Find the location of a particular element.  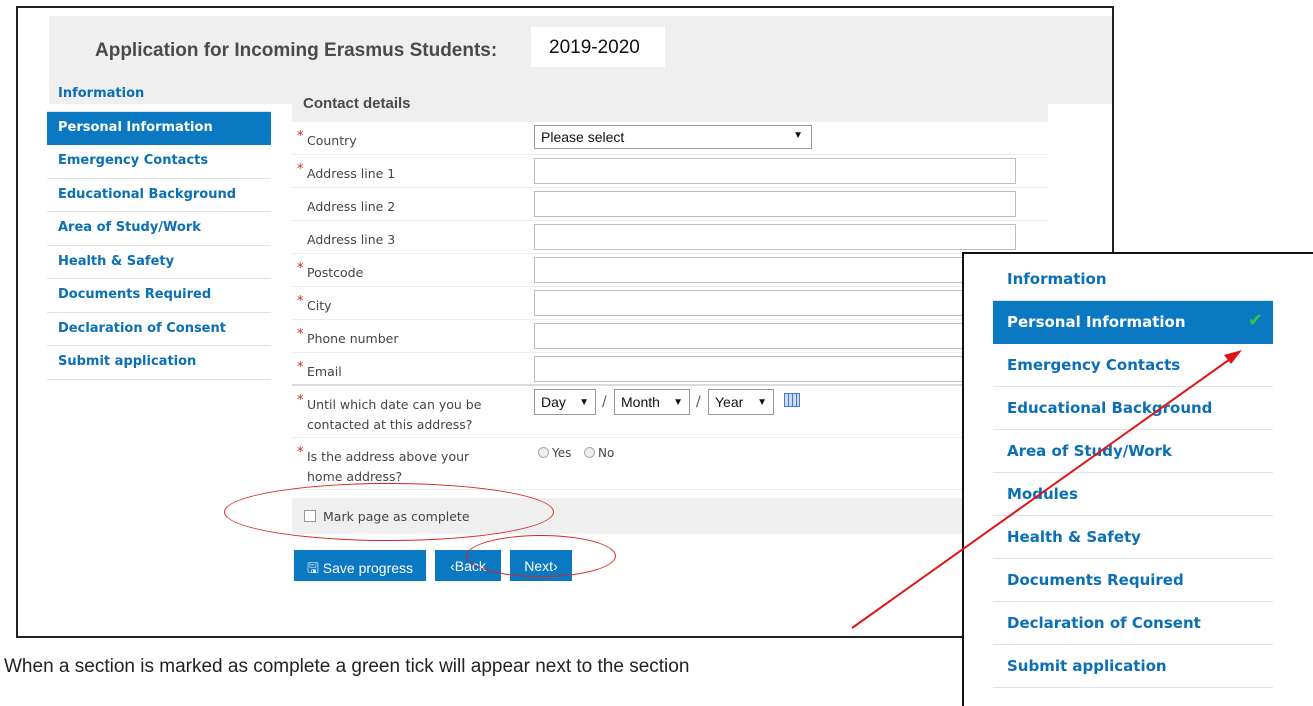

home-address-label: Is the address above your home address? is located at coordinates (388, 466).